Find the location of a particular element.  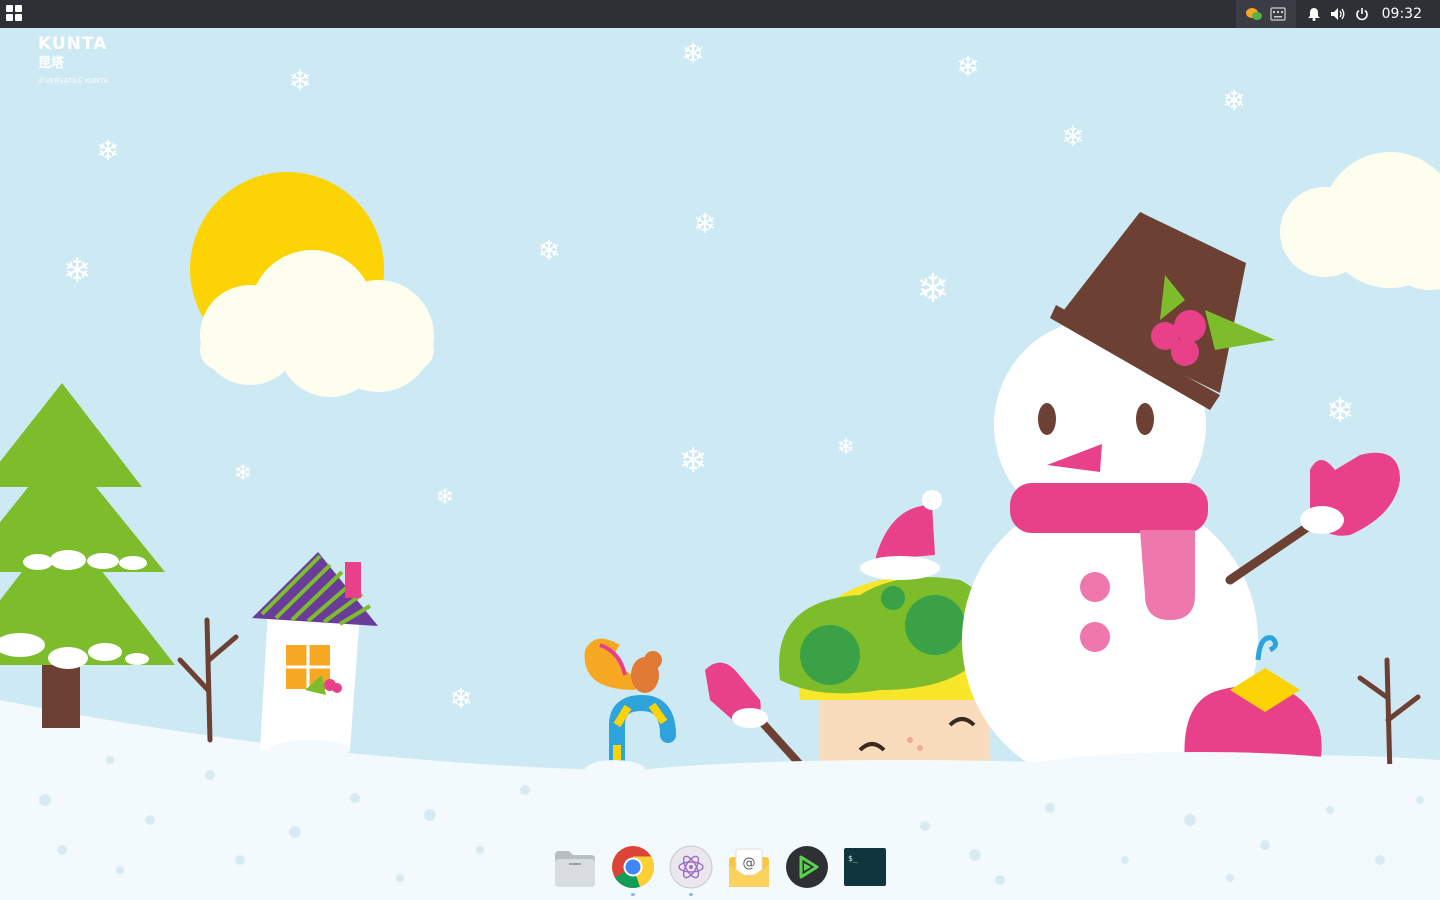

volume-icon is located at coordinates (1338, 14).